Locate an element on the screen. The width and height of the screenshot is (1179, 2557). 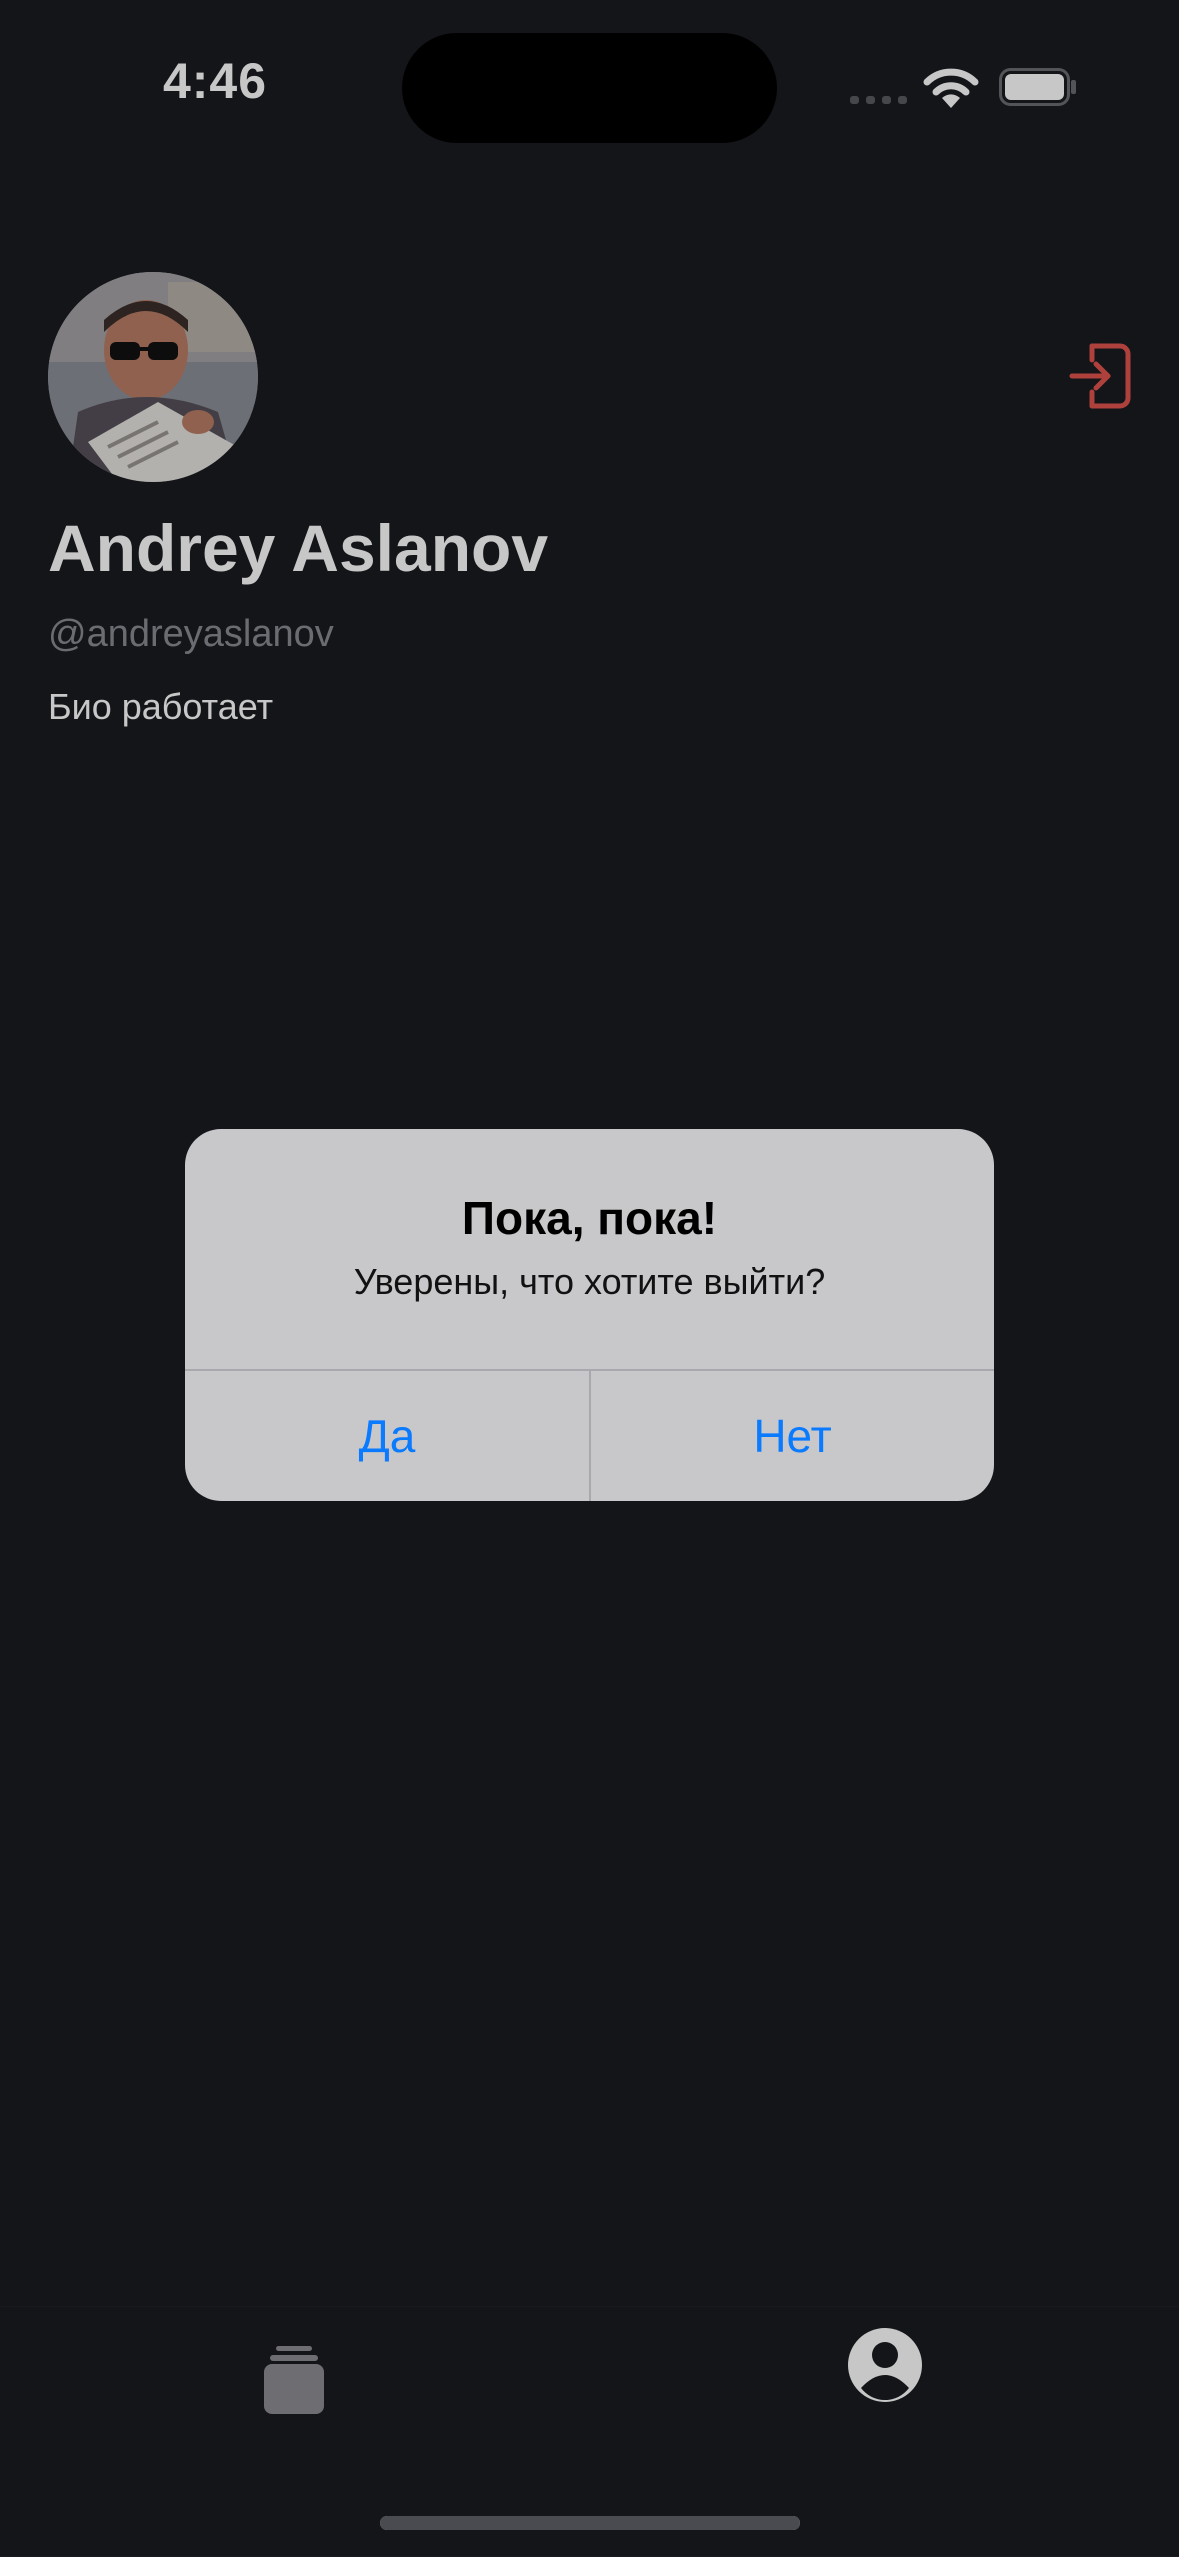
no-button: Нет is located at coordinates (792, 1436).